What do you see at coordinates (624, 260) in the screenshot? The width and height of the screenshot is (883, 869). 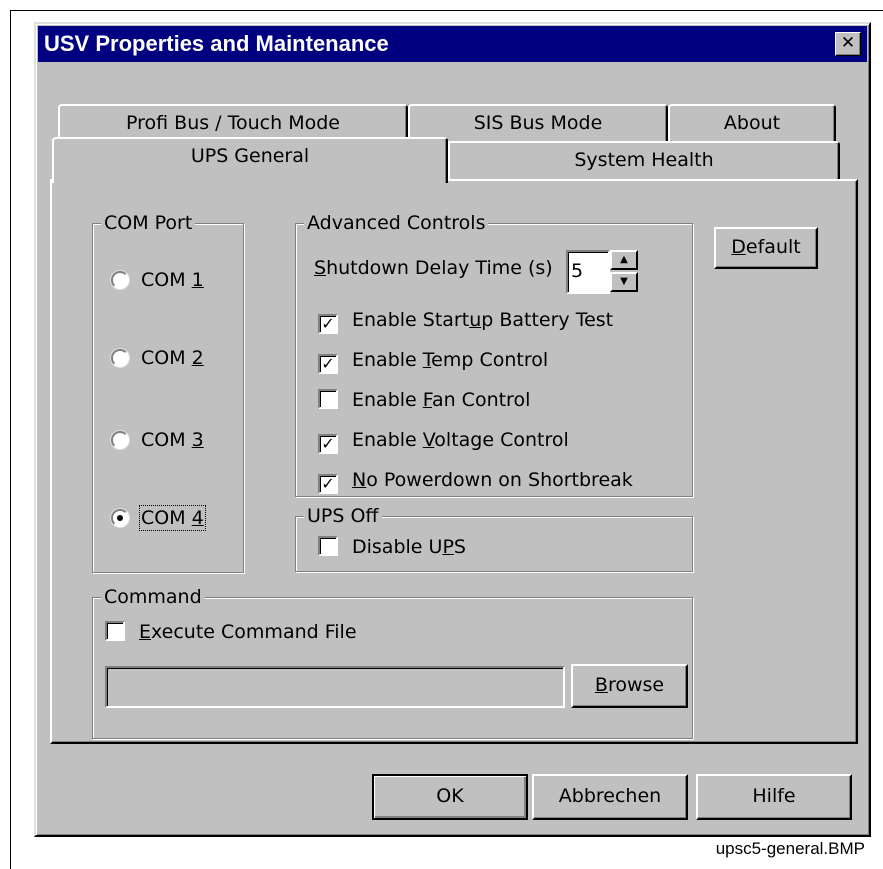 I see `spin-up-icon: ▲` at bounding box center [624, 260].